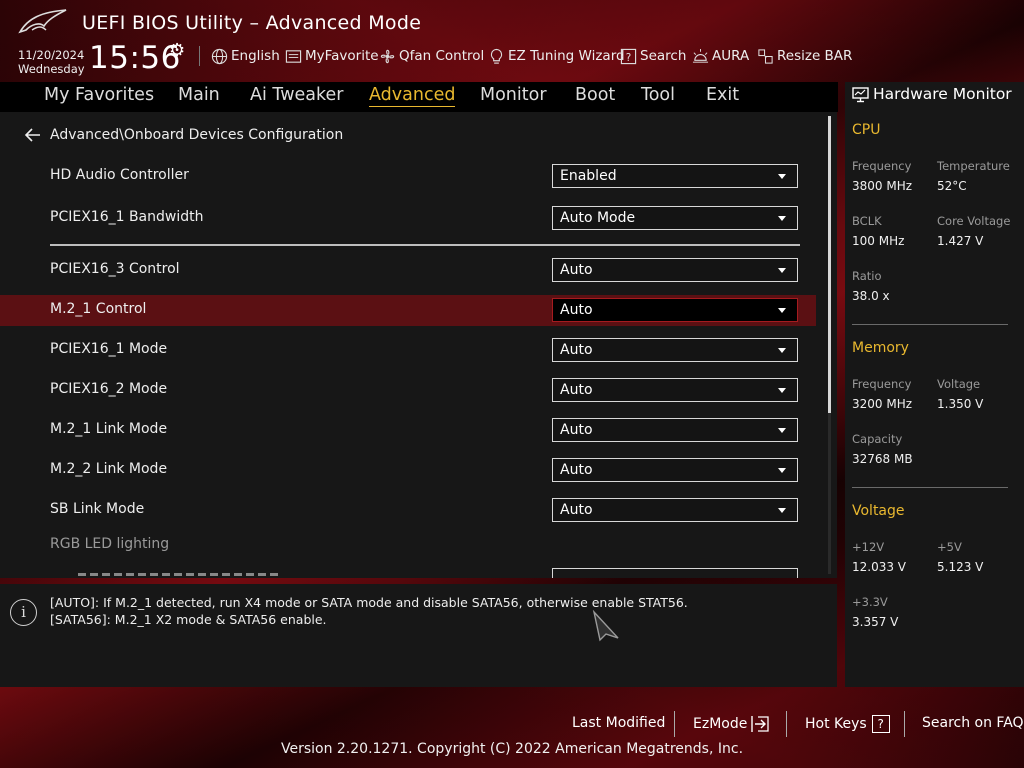 Image resolution: width=1024 pixels, height=768 pixels. I want to click on language-button: English, so click(245, 56).